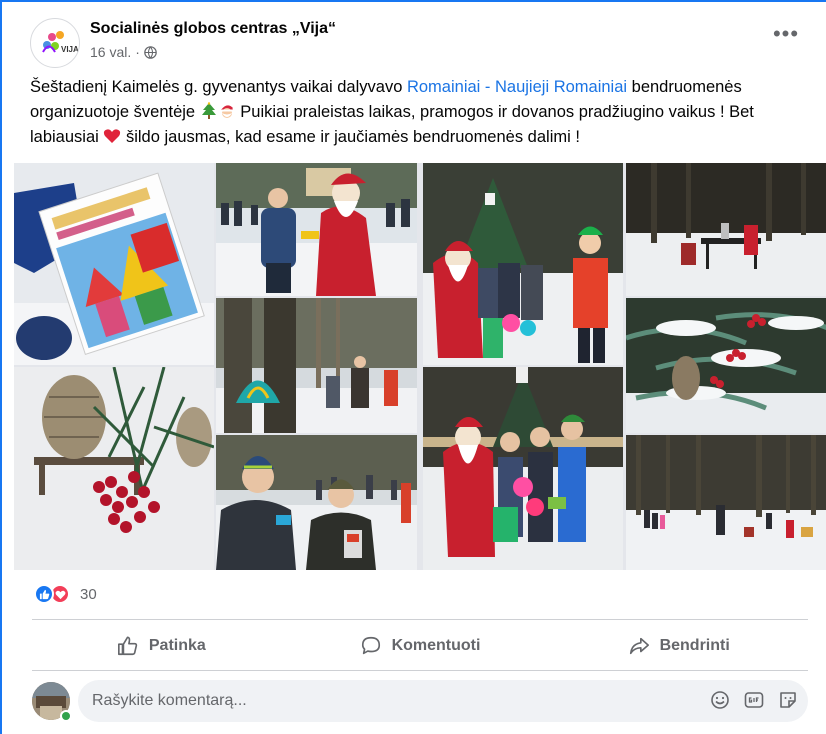 The height and width of the screenshot is (734, 826). Describe the element at coordinates (370, 645) in the screenshot. I see `comment-icon` at that location.